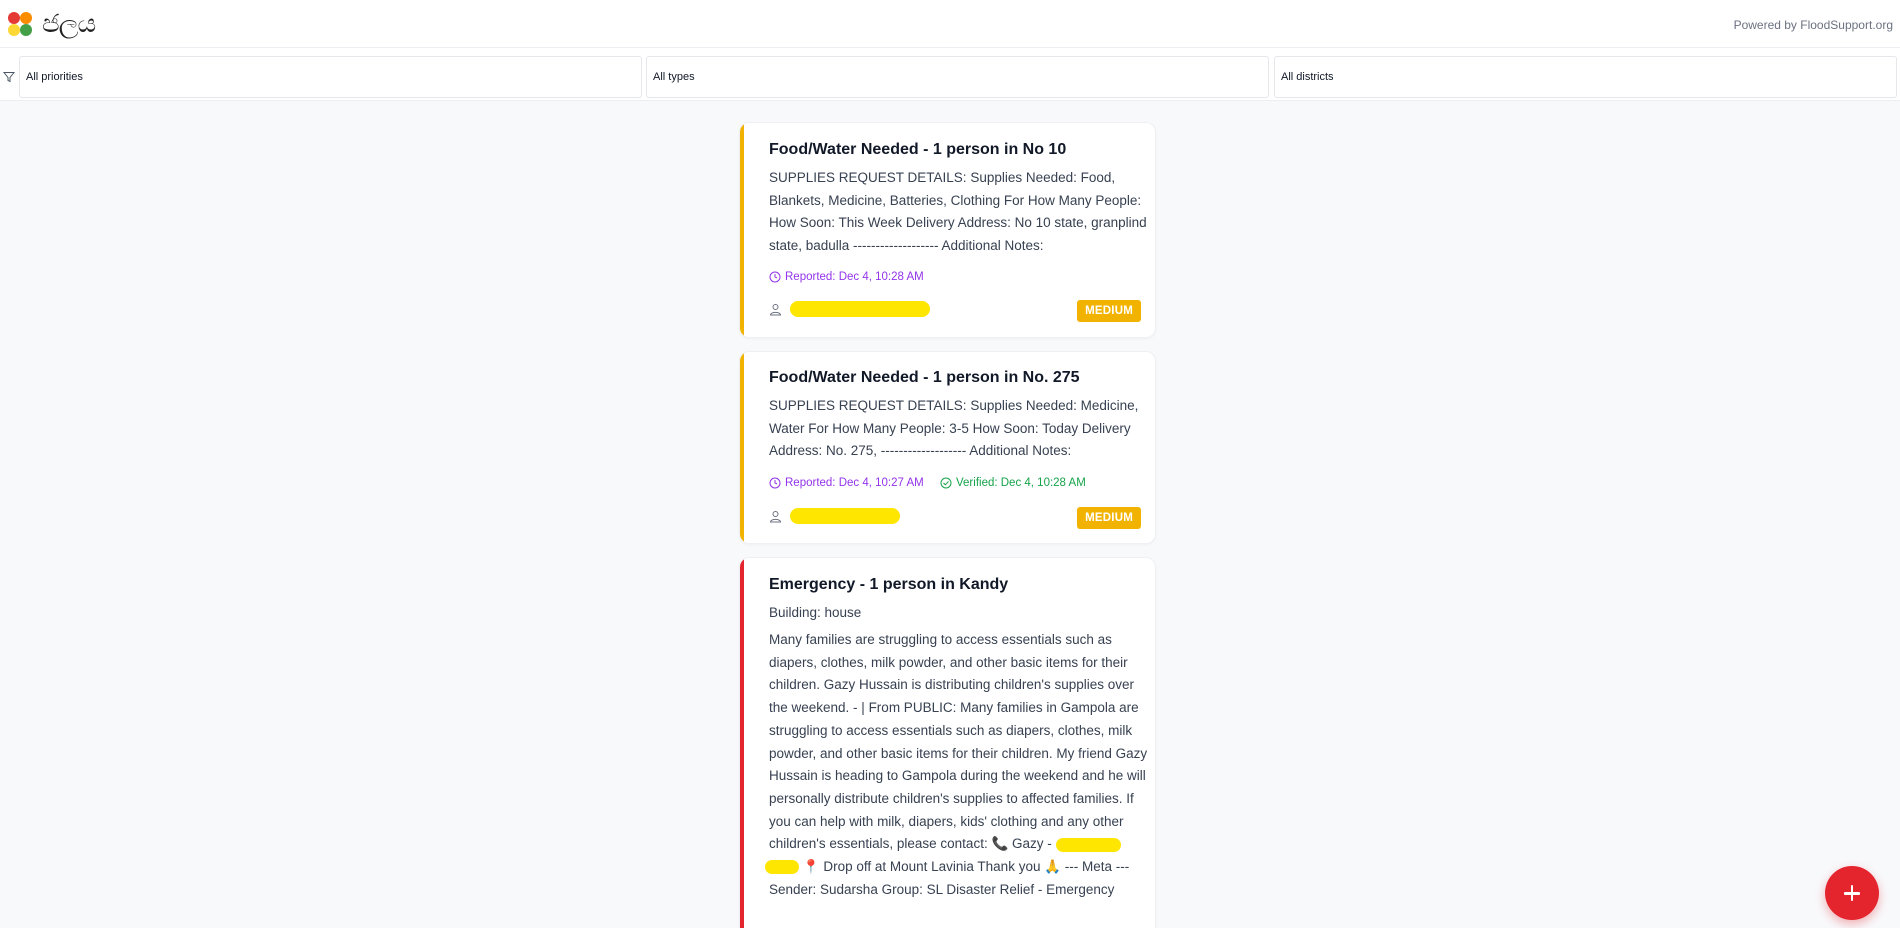 This screenshot has height=928, width=1900. Describe the element at coordinates (889, 584) in the screenshot. I see `card-title: Emergency - 1 person in Kandy` at that location.